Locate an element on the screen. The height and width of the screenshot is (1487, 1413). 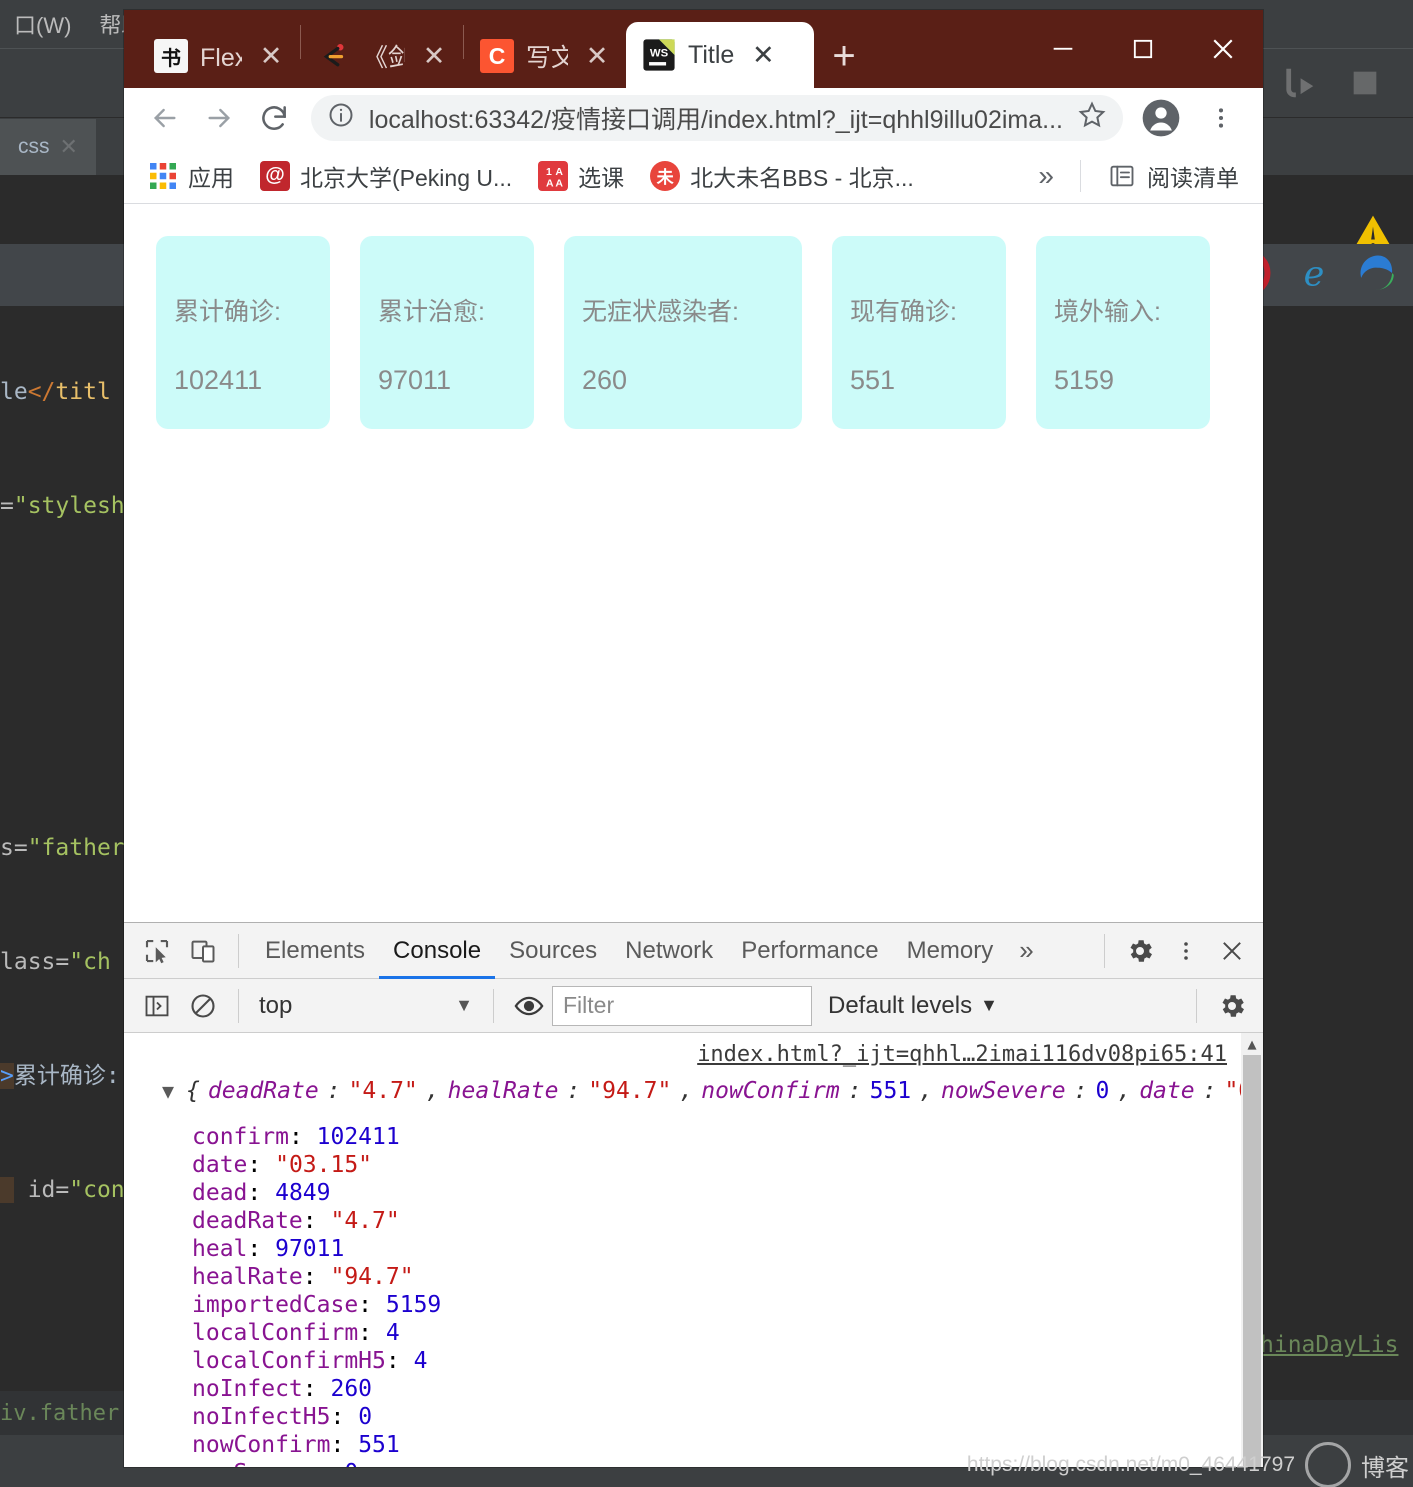
maximize-icon is located at coordinates (1143, 49).